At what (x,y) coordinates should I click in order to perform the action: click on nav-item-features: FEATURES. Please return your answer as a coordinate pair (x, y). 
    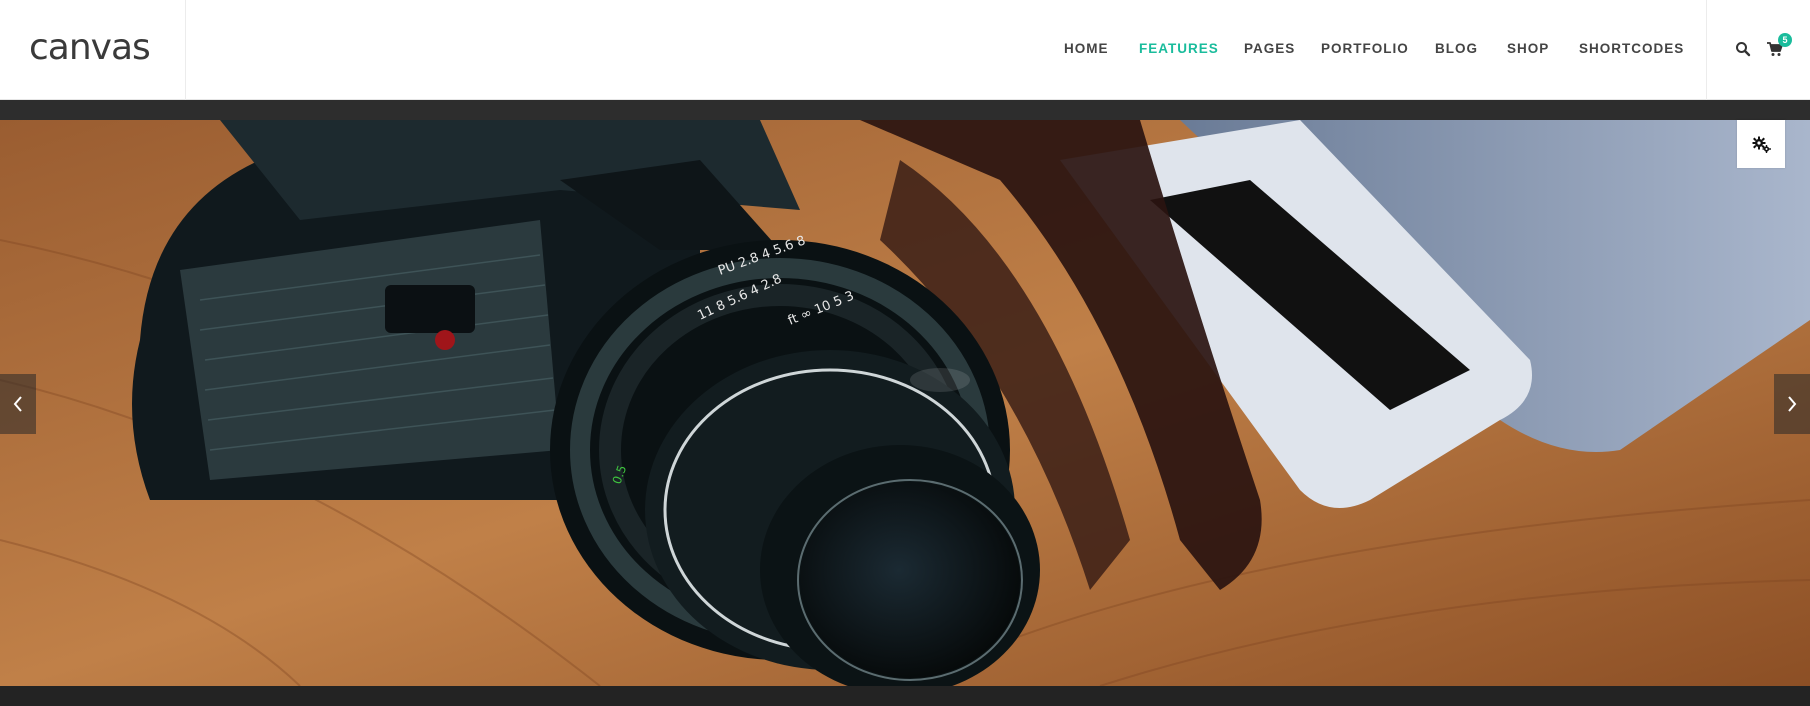
    Looking at the image, I should click on (1179, 49).